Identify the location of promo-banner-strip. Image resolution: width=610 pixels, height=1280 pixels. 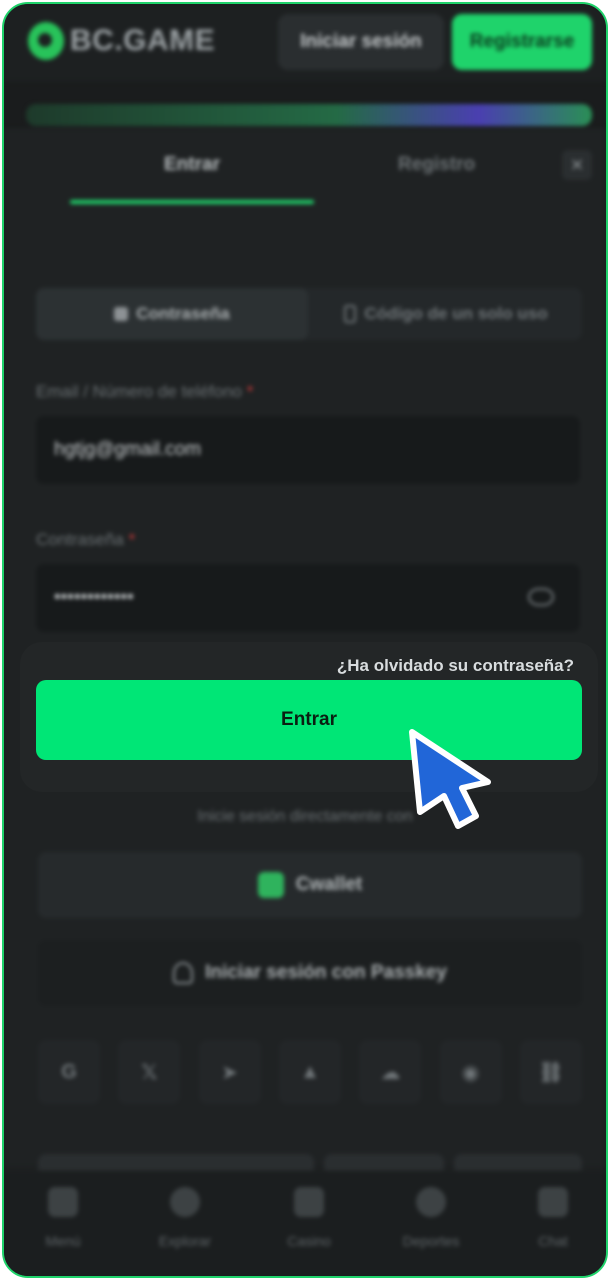
(309, 115).